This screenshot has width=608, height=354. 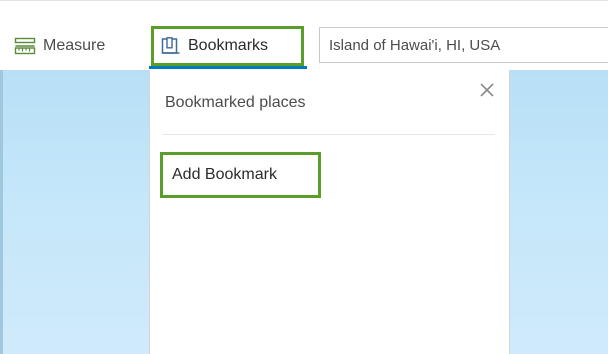 What do you see at coordinates (487, 90) in the screenshot?
I see `close-icon` at bounding box center [487, 90].